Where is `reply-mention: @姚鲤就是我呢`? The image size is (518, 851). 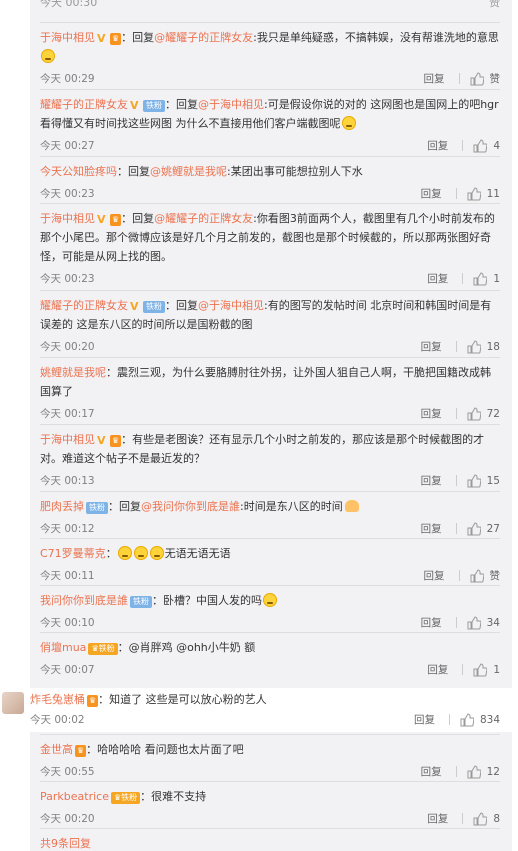 reply-mention: @姚鲤就是我呢 is located at coordinates (188, 171).